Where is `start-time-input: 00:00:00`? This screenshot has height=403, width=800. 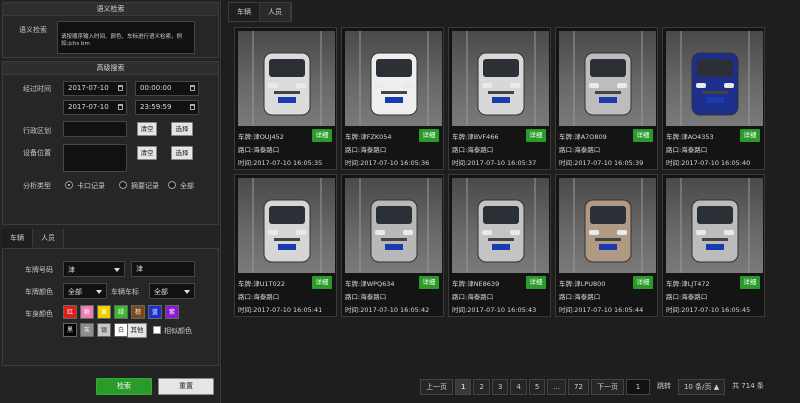
start-time-input: 00:00:00 is located at coordinates (167, 88).